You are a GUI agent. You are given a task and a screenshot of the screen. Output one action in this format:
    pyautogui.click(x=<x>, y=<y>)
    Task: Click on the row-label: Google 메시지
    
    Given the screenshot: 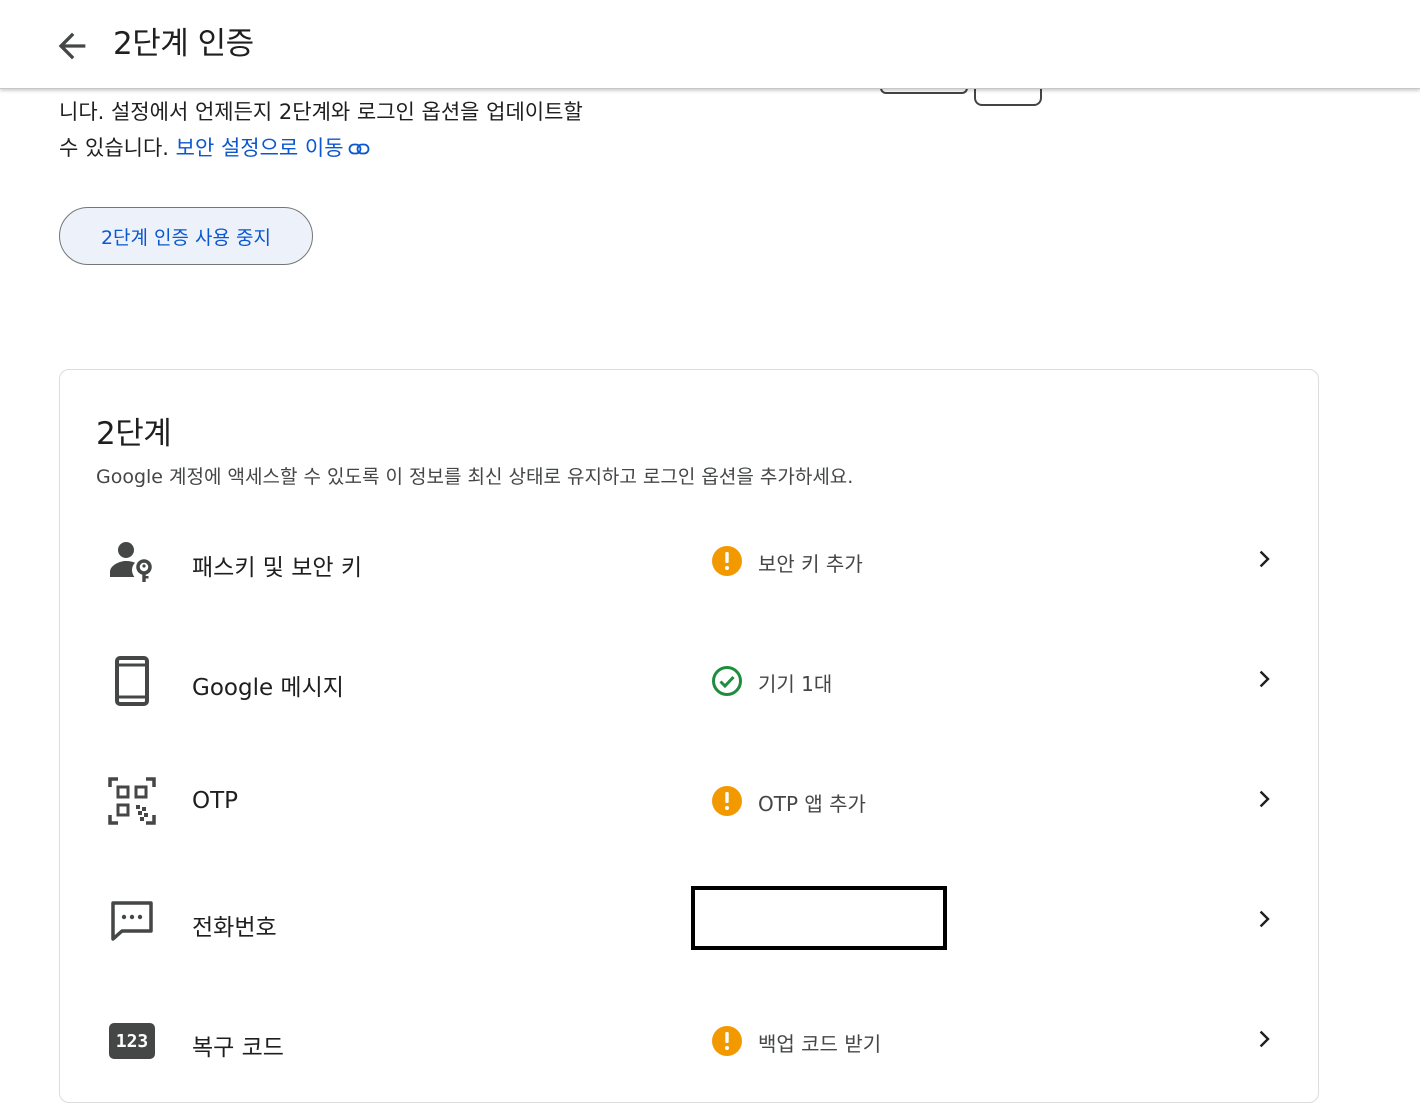 What is the action you would take?
    pyautogui.click(x=268, y=688)
    